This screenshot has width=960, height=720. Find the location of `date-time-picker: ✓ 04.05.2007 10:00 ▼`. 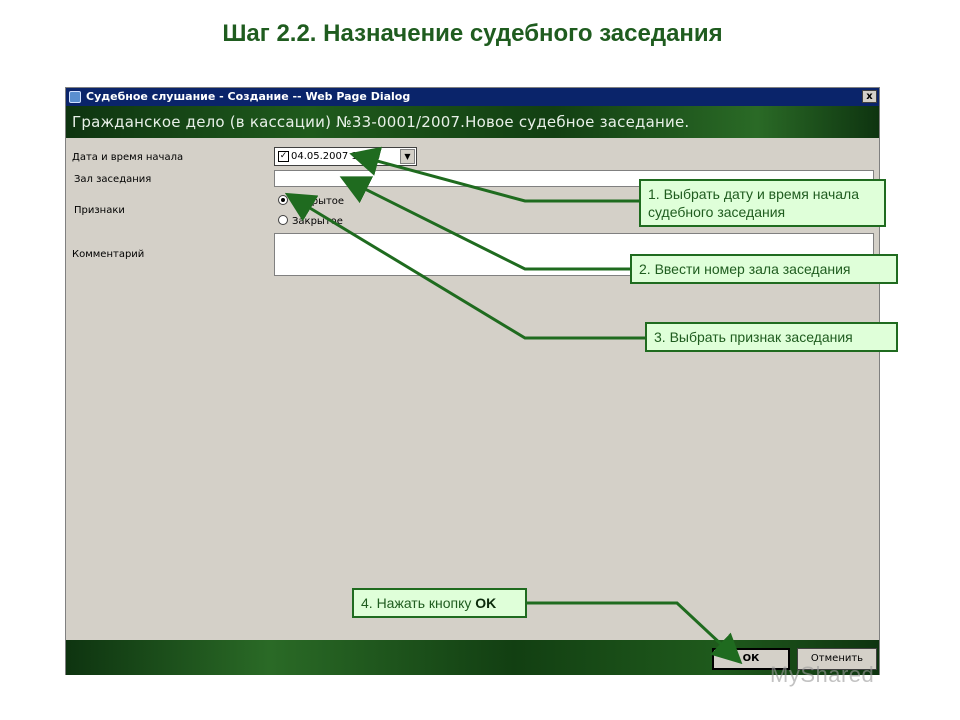

date-time-picker: ✓ 04.05.2007 10:00 ▼ is located at coordinates (345, 156).